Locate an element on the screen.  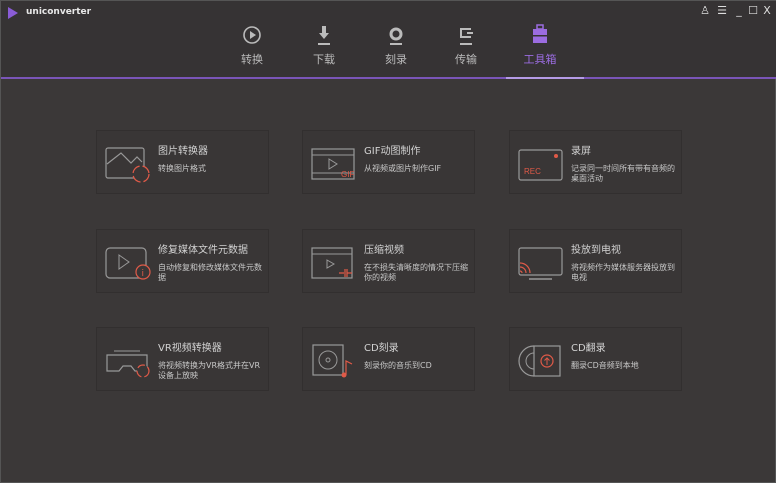
tab-toolbox: 工具箱 is located at coordinates (540, 45).